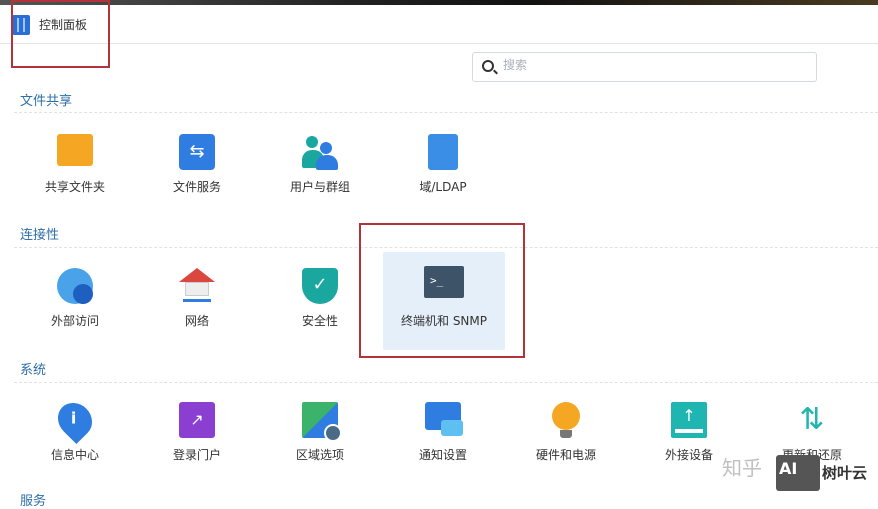 The image size is (878, 509). I want to click on folder-icon, so click(75, 150).